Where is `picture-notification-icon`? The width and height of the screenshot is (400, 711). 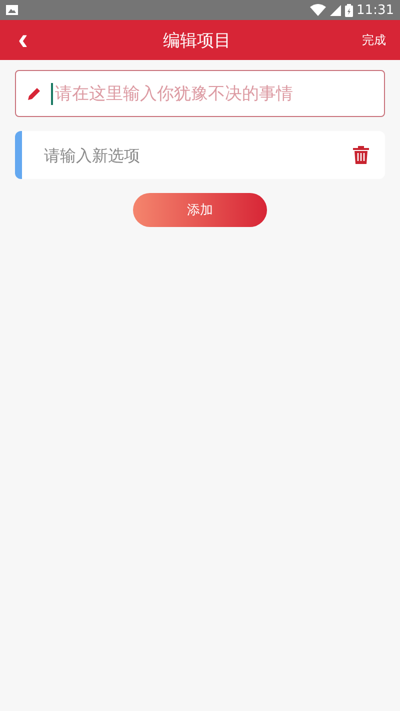
picture-notification-icon is located at coordinates (12, 10).